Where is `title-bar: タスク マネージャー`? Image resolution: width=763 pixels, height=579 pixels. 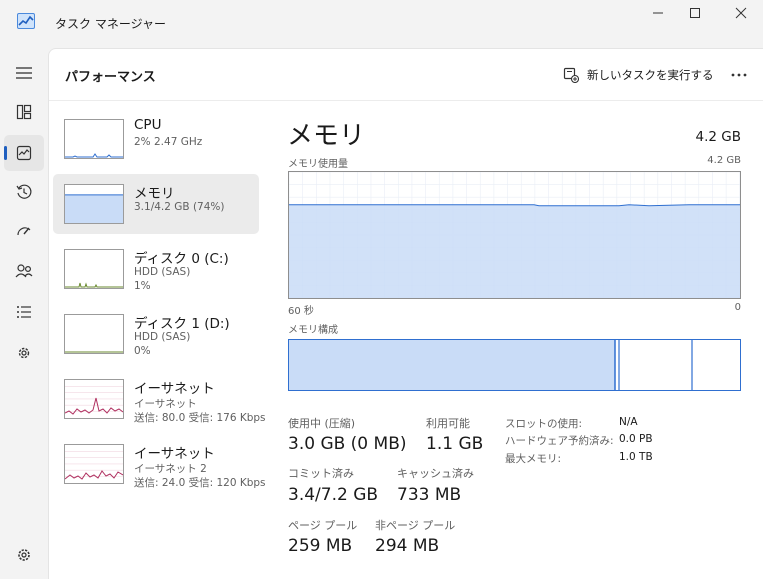
title-bar: タスク マネージャー is located at coordinates (381, 24).